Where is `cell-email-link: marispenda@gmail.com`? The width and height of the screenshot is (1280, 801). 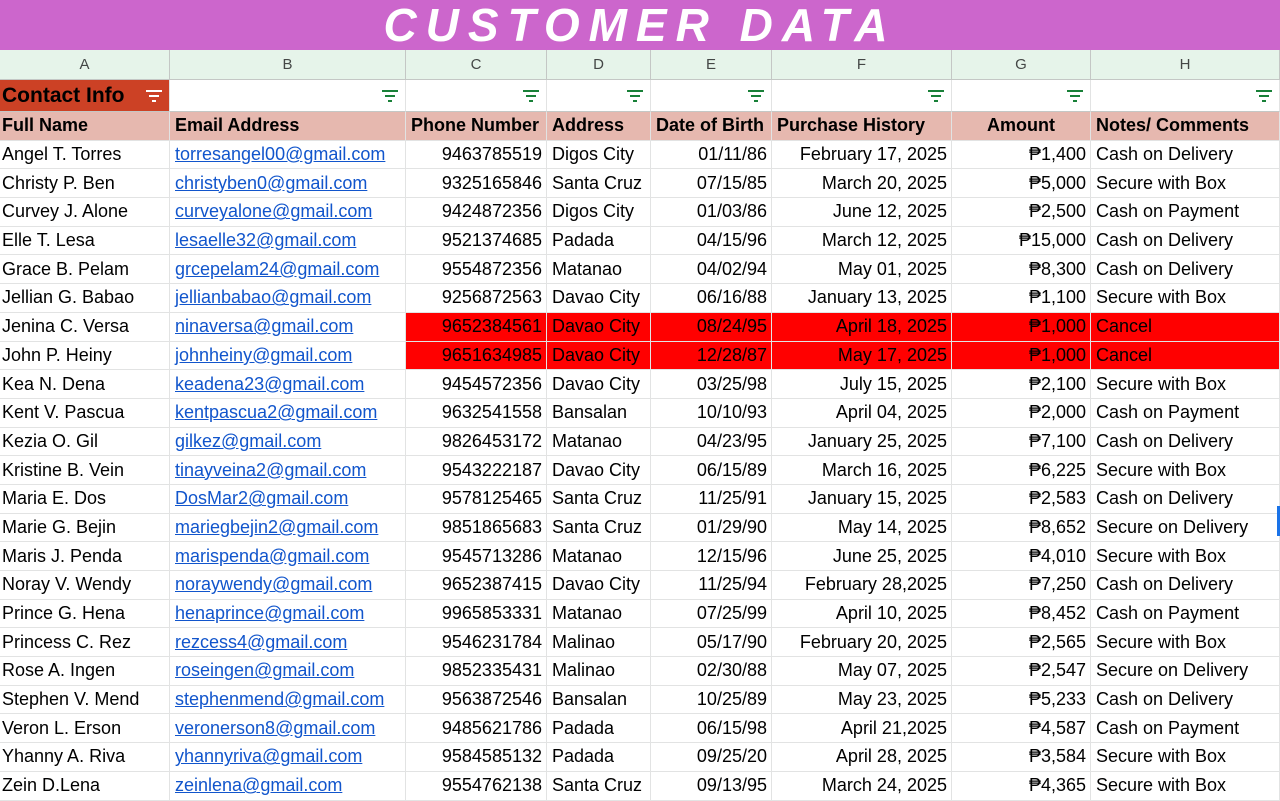
cell-email-link: marispenda@gmail.com is located at coordinates (288, 556).